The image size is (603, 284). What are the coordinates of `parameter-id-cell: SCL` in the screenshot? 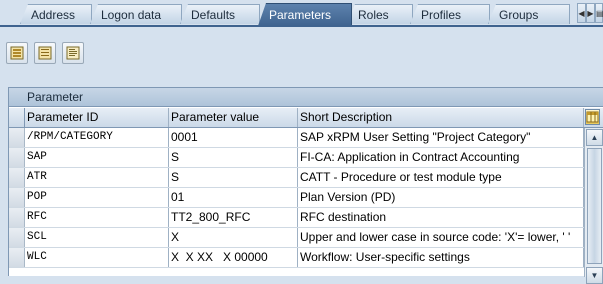 It's located at (97, 237).